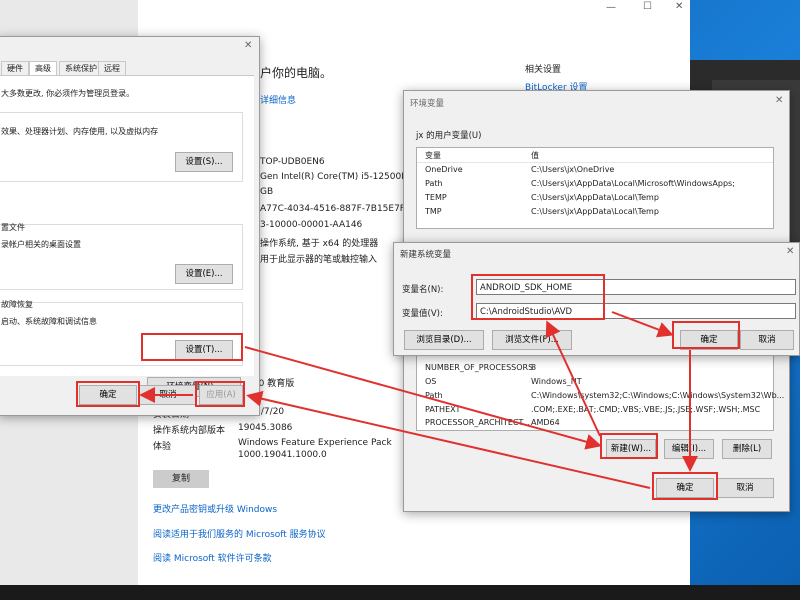 This screenshot has width=800, height=600. Describe the element at coordinates (400, 592) in the screenshot. I see `taskbar` at that location.